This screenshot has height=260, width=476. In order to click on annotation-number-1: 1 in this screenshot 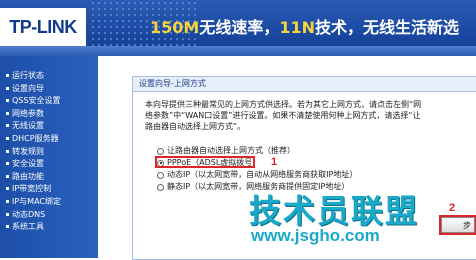, I will do `click(274, 162)`.